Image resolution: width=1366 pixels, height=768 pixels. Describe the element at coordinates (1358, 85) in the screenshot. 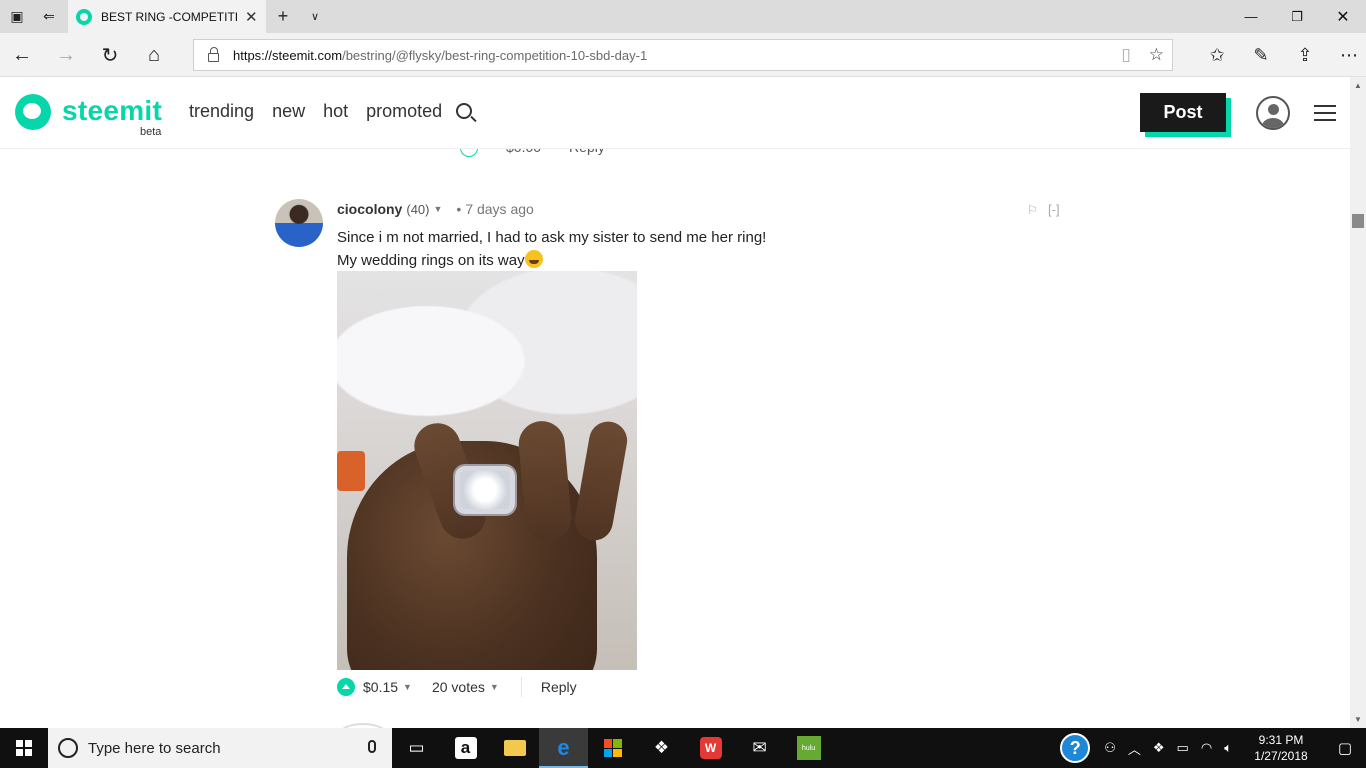

I see `scroll-up-icon: ▲` at that location.